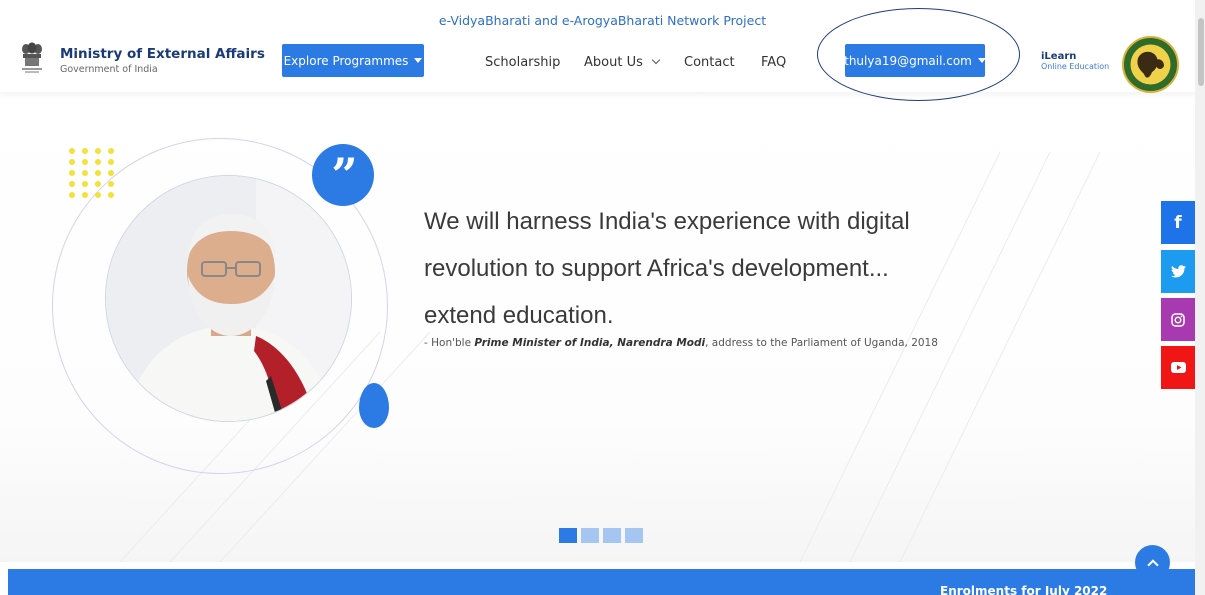 This screenshot has width=1205, height=595. I want to click on quote-mark-icon: ”, so click(343, 175).